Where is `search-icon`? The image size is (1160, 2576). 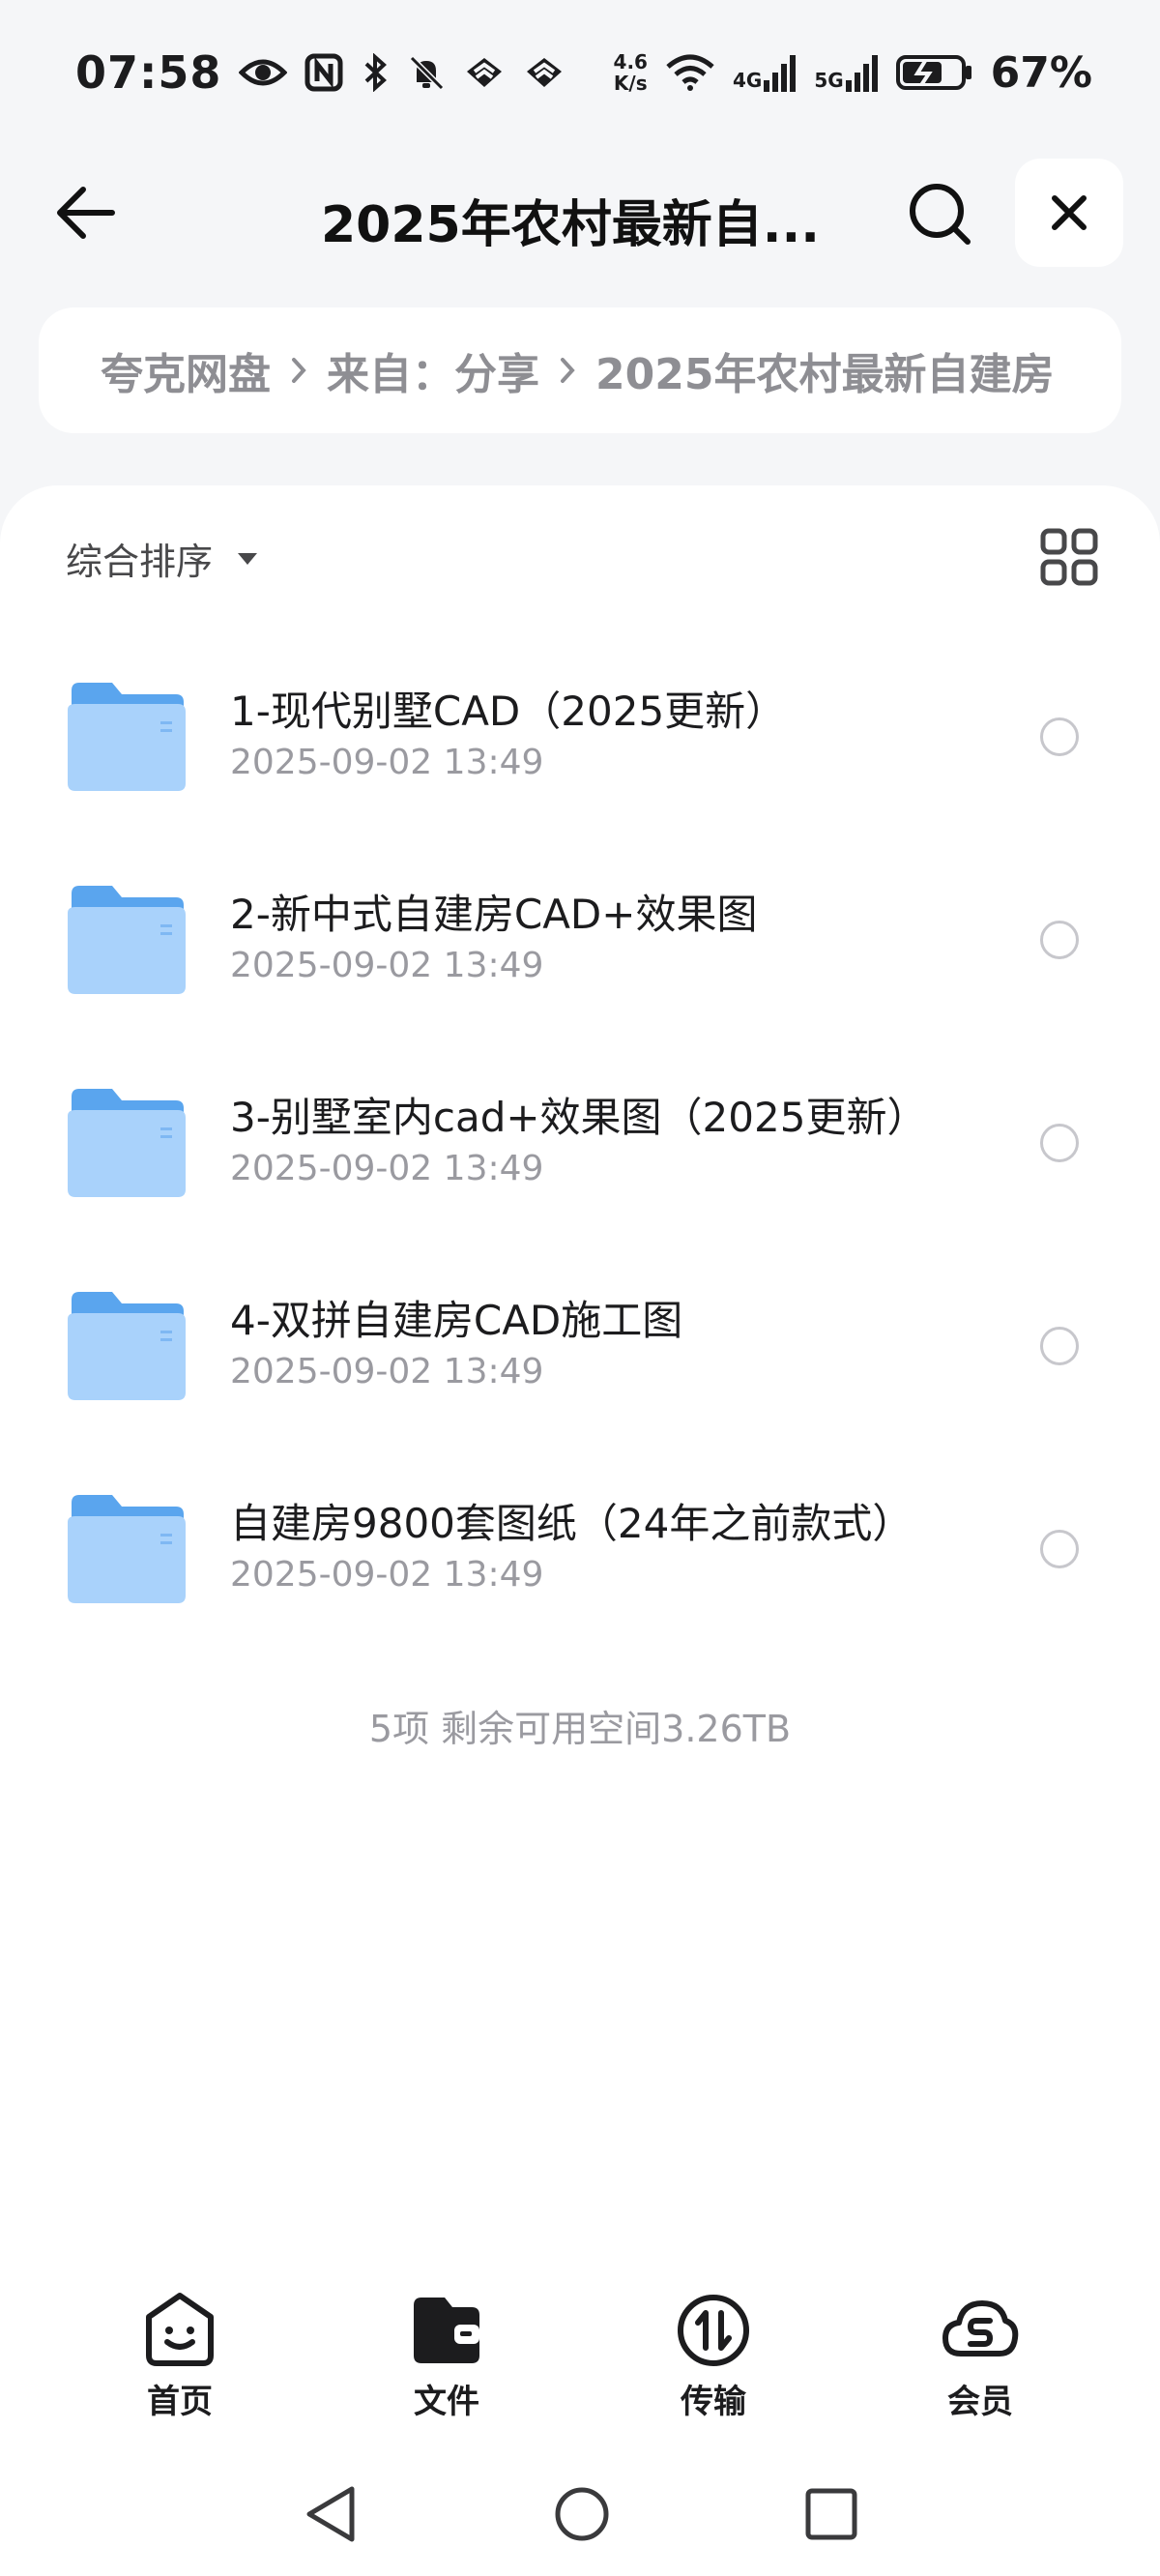
search-icon is located at coordinates (941, 214).